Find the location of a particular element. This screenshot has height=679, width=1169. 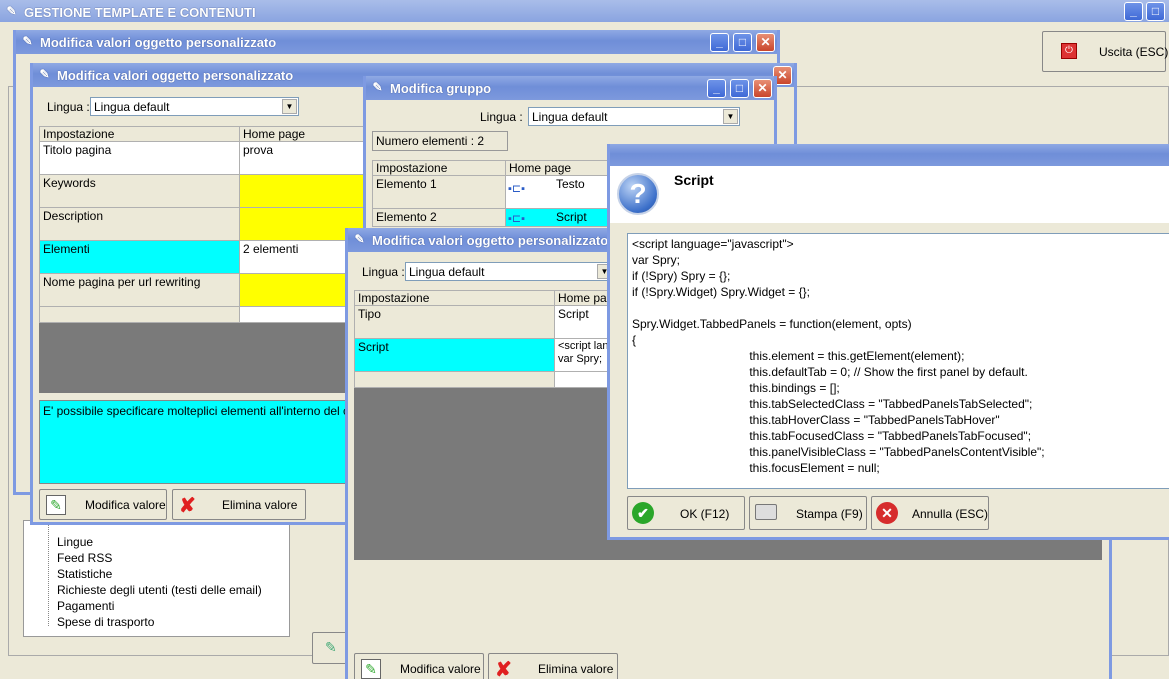

script-dialog-titlebar is located at coordinates (889, 155).